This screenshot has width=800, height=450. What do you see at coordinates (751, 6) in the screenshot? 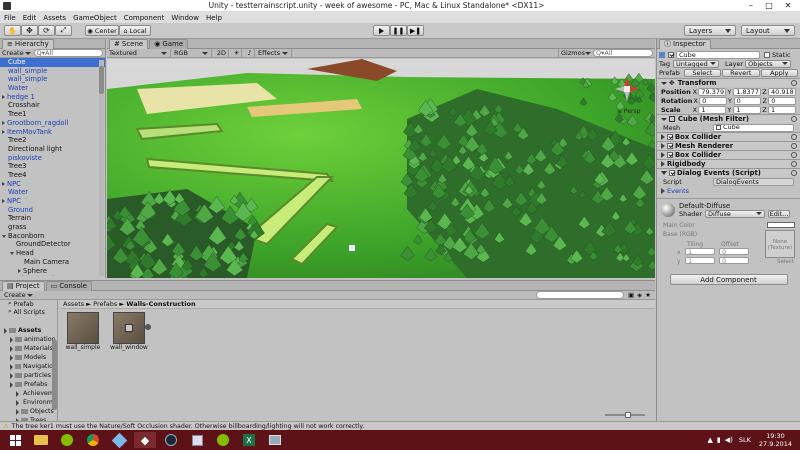
I see `minimize-button: –` at bounding box center [751, 6].